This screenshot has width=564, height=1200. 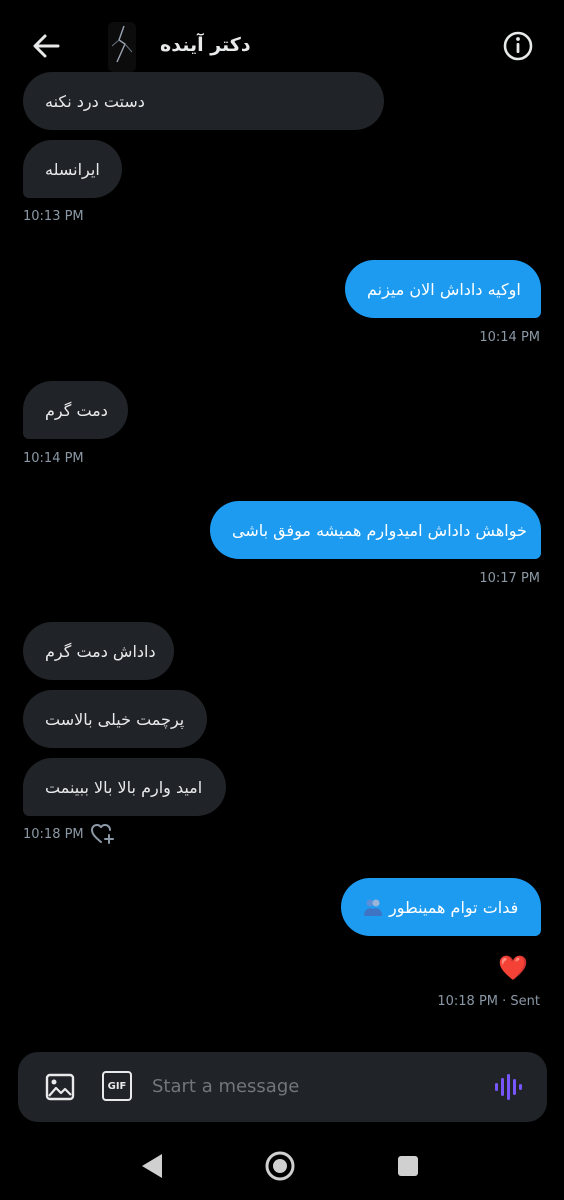 I want to click on heart-reaction-icon: ❤️, so click(x=513, y=968).